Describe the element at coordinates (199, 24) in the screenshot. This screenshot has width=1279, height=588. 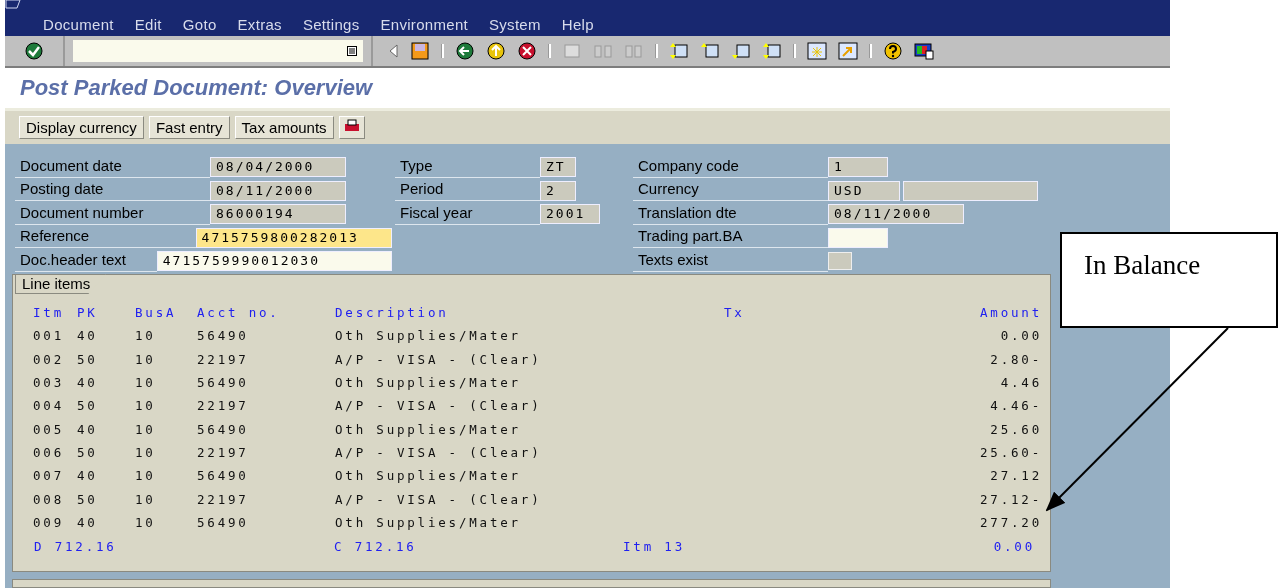
I see `menu-item: Goto` at that location.